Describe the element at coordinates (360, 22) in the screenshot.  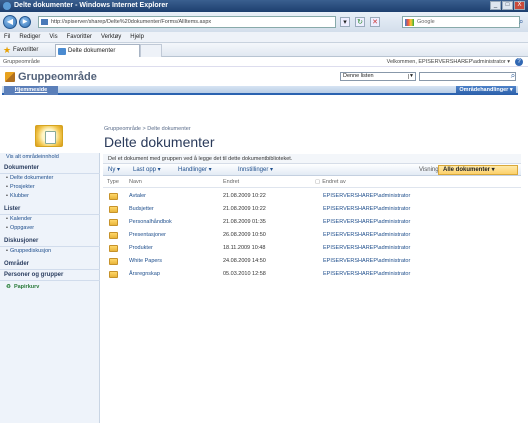
I see `refresh-button: ↻` at that location.